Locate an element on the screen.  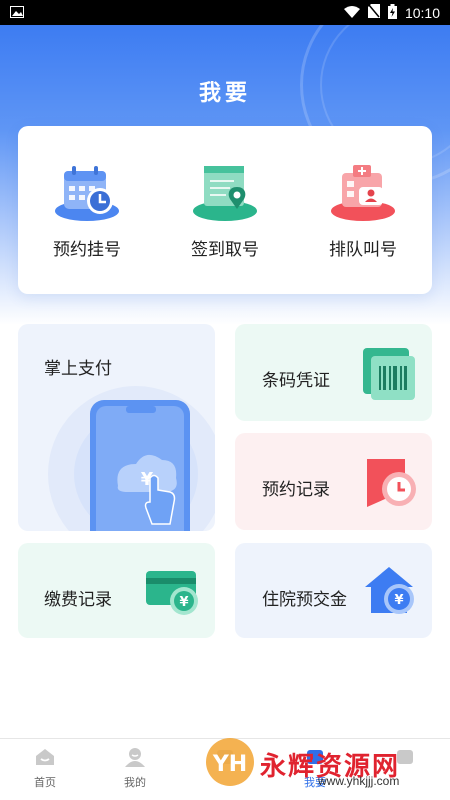
tile-deposit: 住院预交金 ¥ is located at coordinates (333, 590).